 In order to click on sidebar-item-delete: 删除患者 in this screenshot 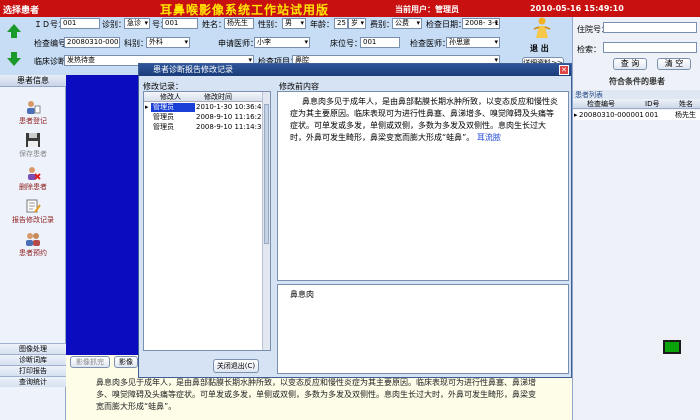, I will do `click(33, 178)`.